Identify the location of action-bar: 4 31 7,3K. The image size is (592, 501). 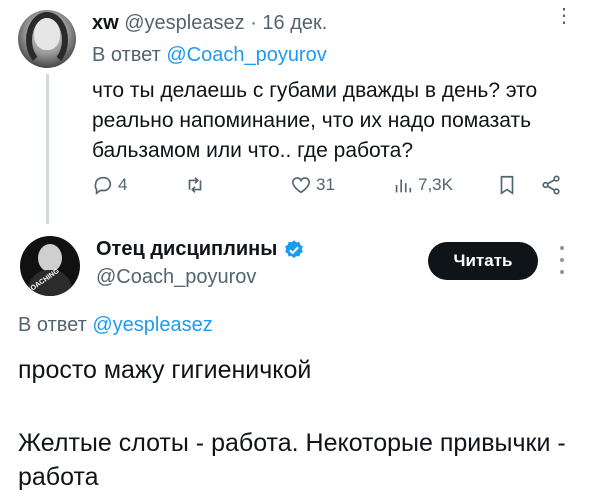
(337, 185).